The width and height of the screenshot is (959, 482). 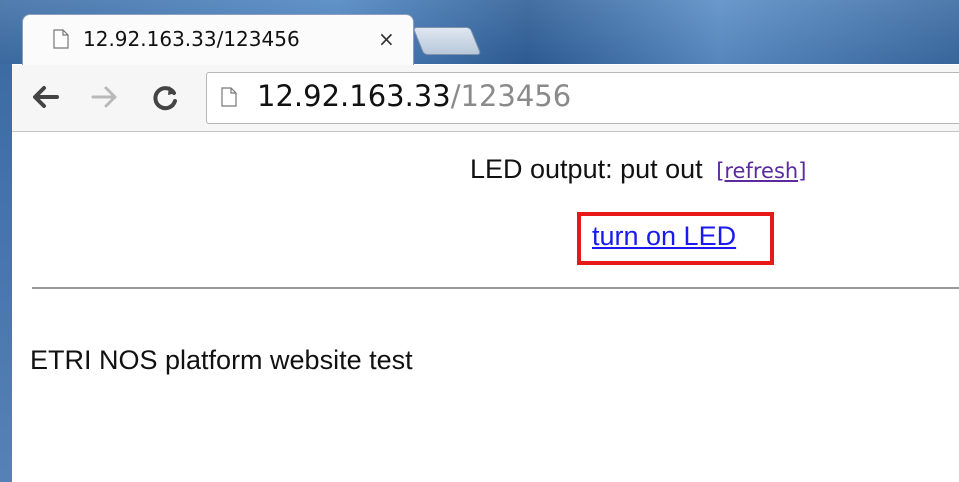 I want to click on led-status-label: LED output: put out, so click(x=586, y=169).